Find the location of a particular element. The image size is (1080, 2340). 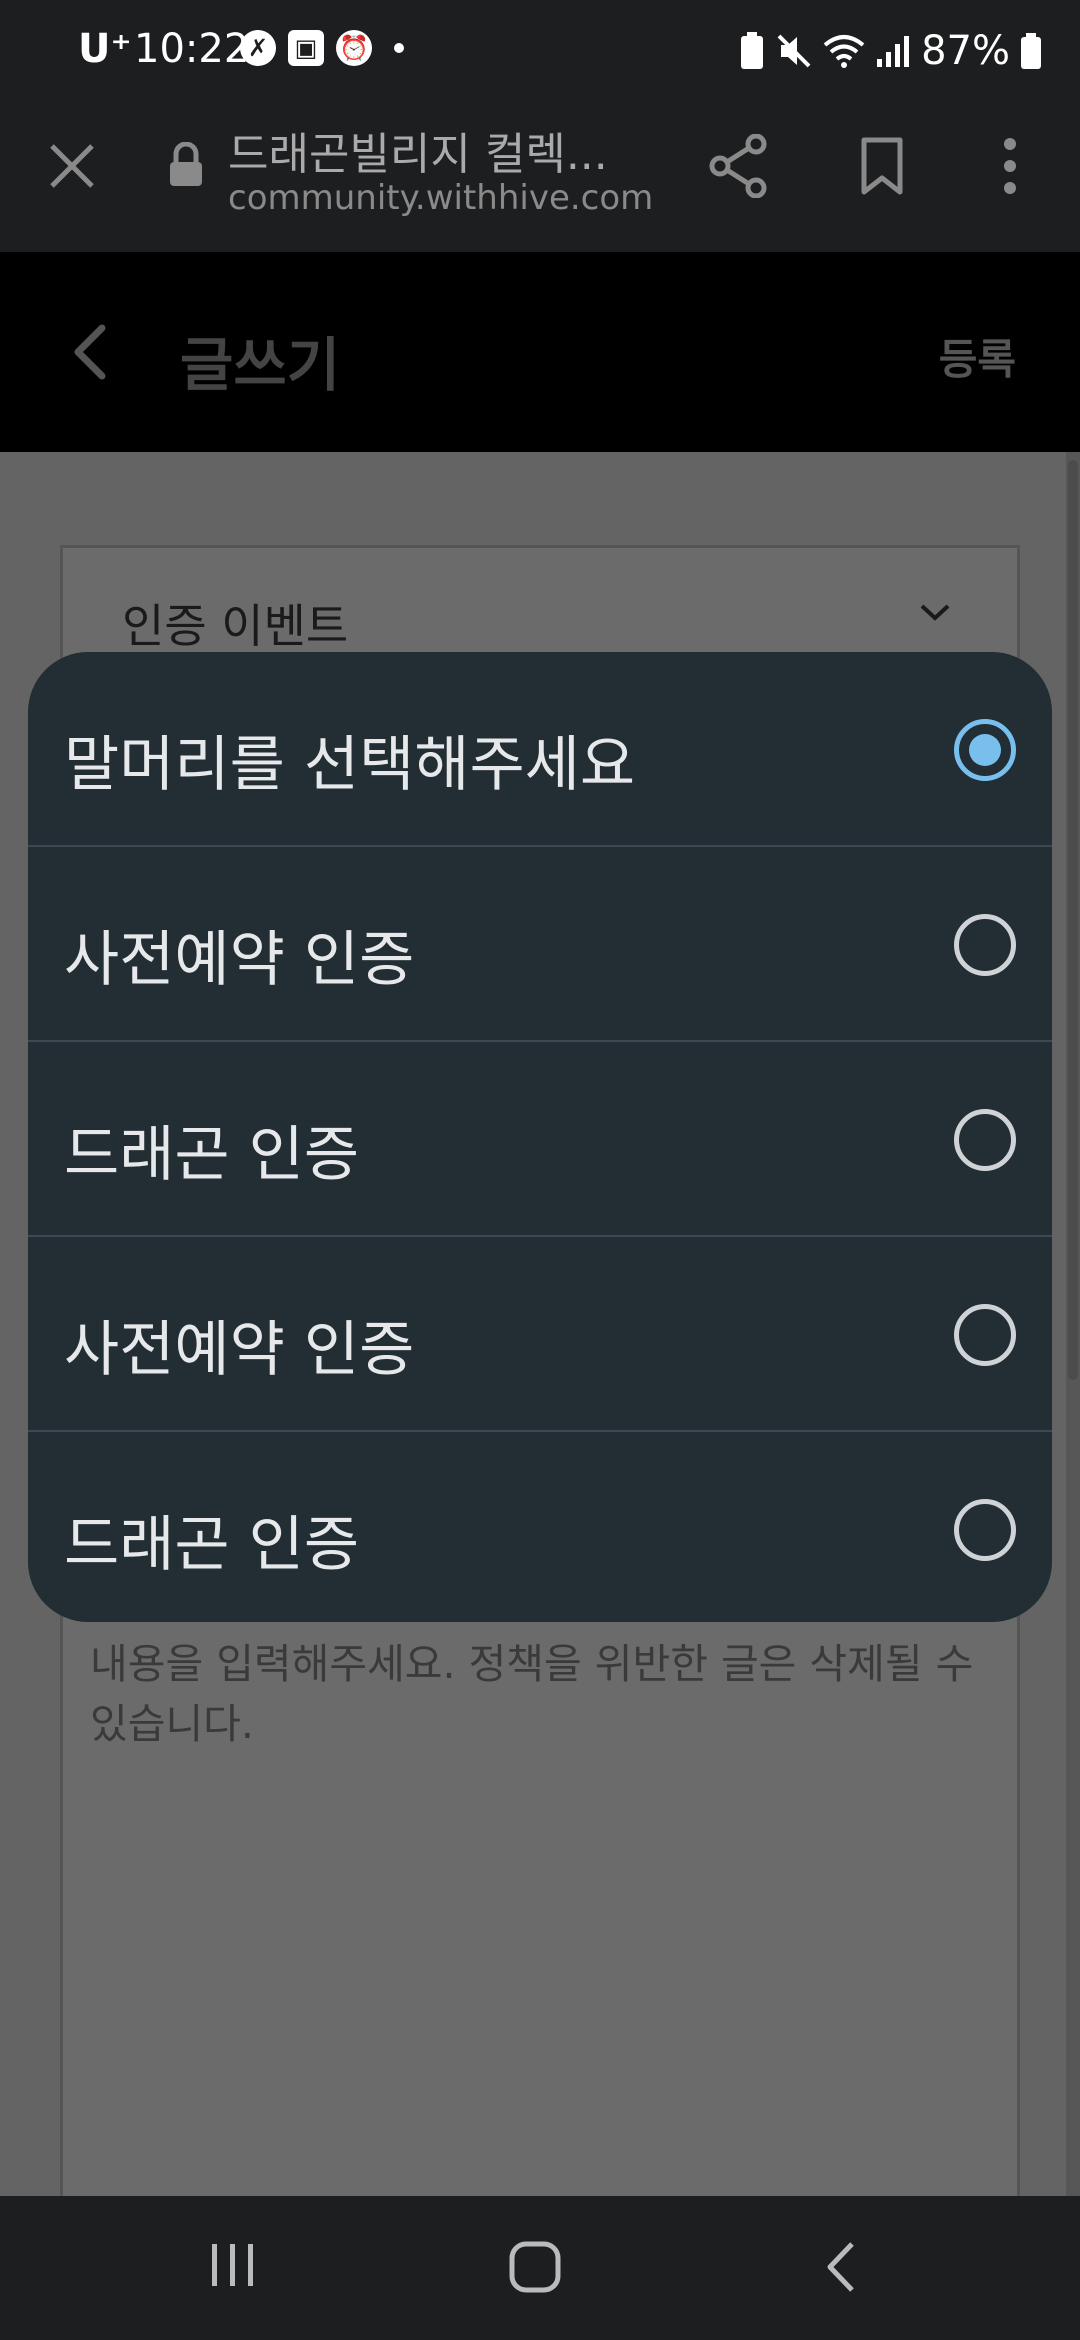

page-header is located at coordinates (540, 352).